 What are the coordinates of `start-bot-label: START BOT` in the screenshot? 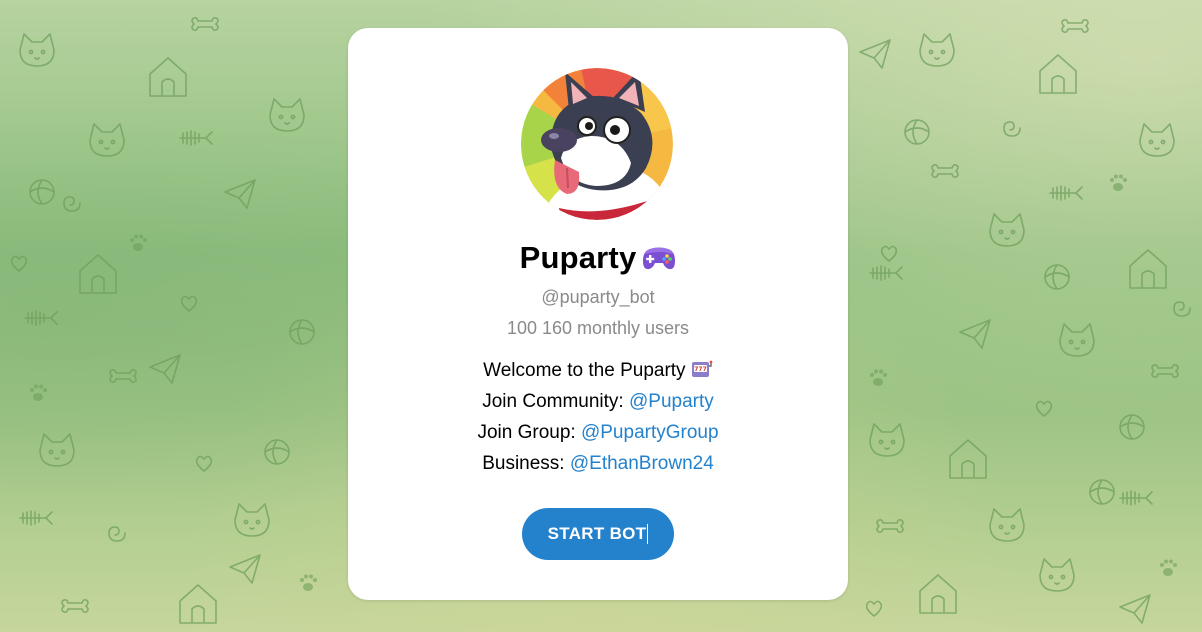 It's located at (597, 533).